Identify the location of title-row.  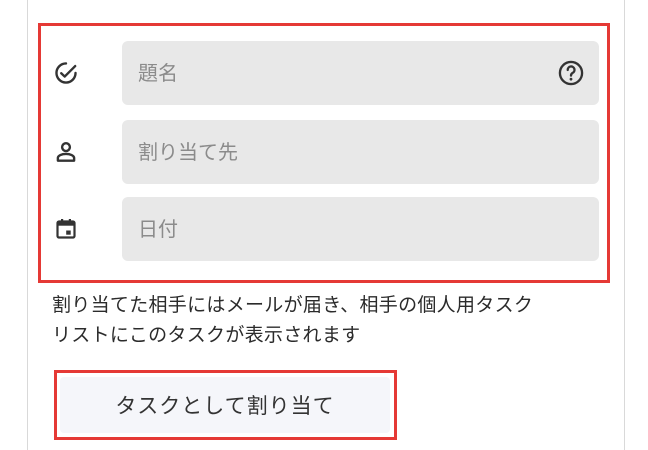
(325, 73).